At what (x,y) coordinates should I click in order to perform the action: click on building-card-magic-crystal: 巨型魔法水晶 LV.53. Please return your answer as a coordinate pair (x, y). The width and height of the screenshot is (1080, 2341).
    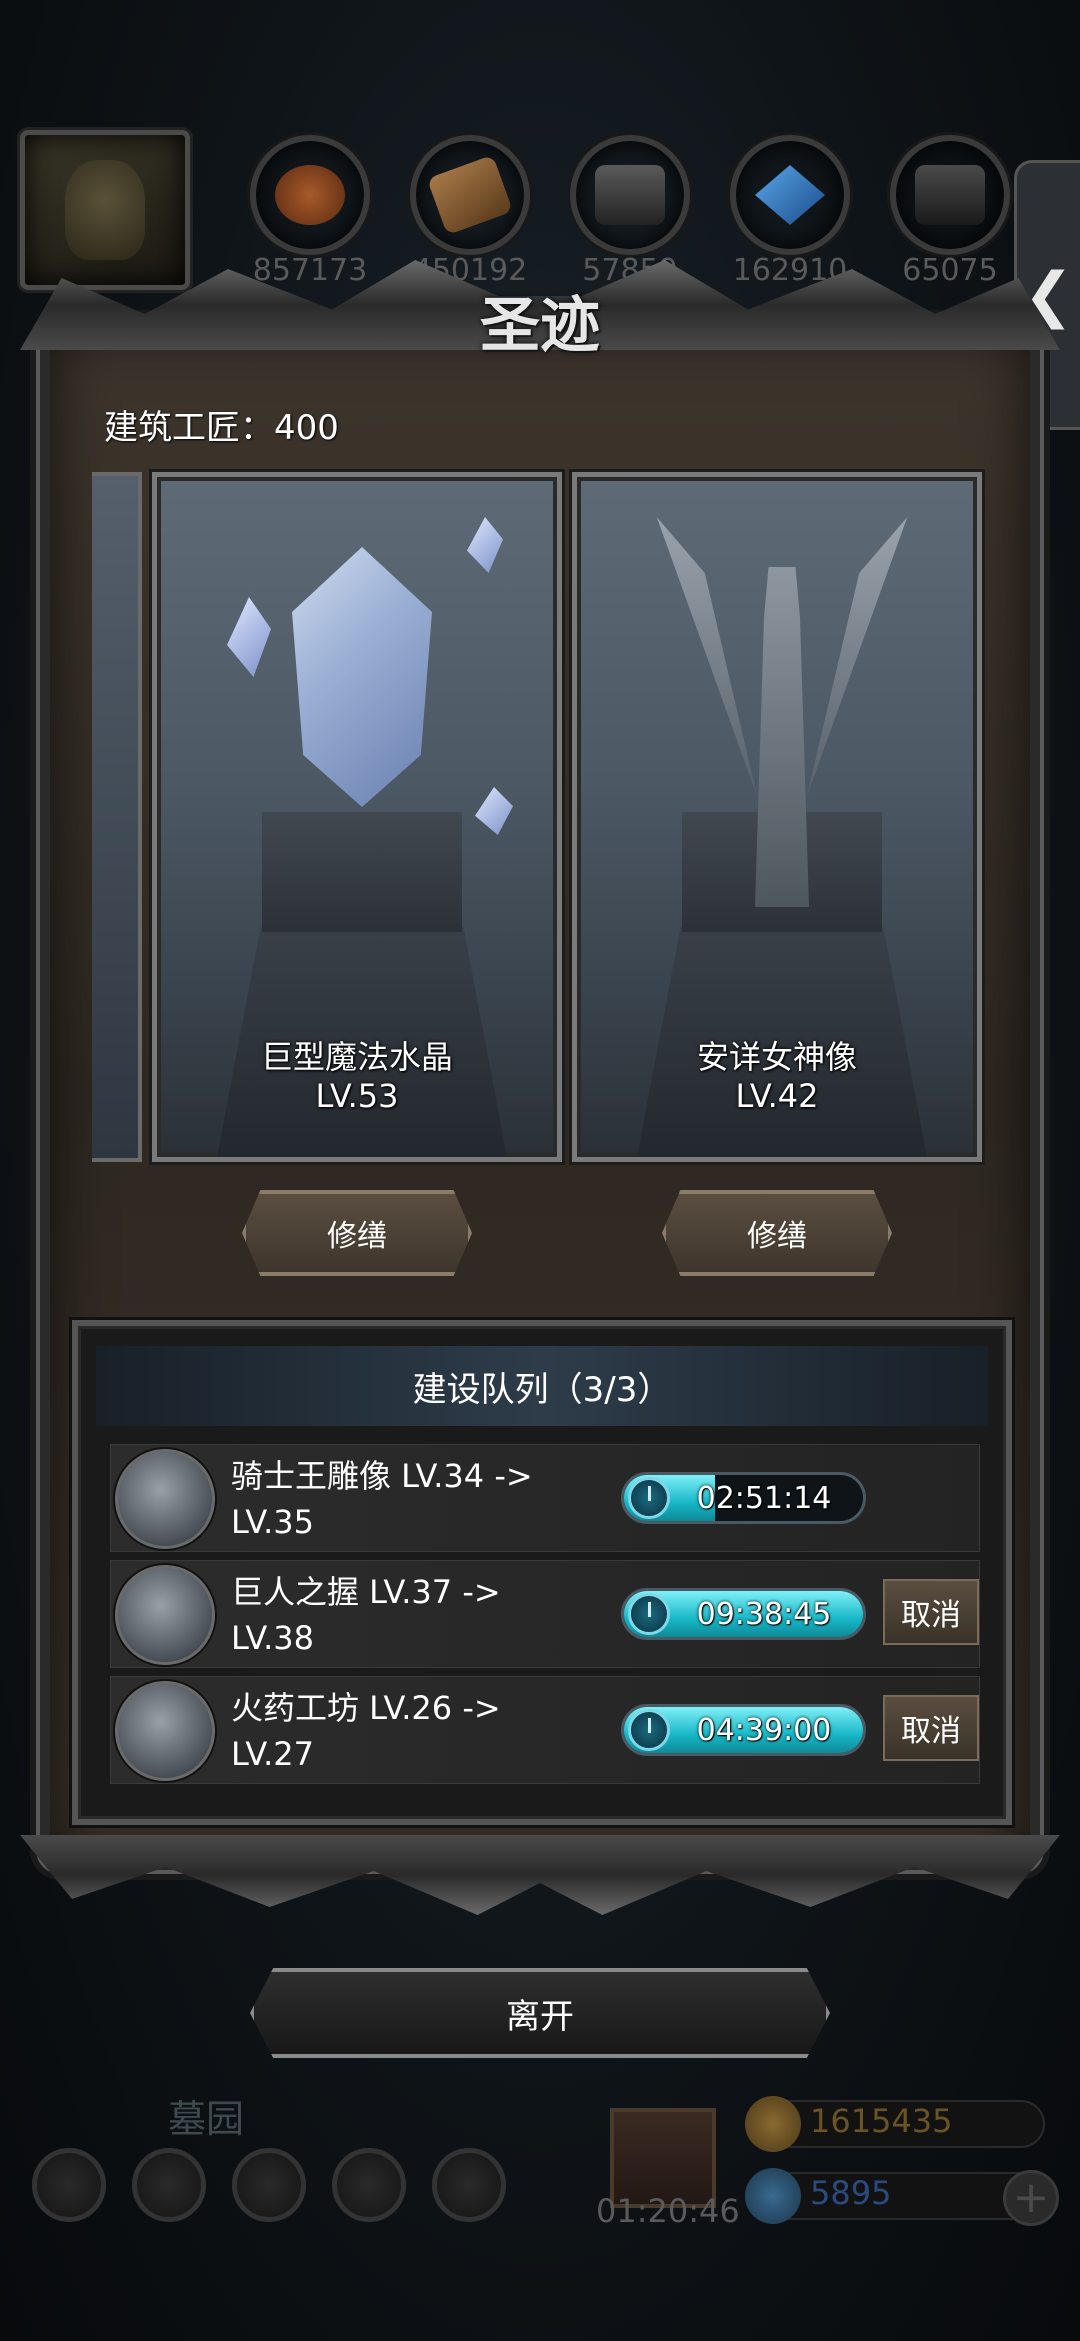
    Looking at the image, I should click on (357, 817).